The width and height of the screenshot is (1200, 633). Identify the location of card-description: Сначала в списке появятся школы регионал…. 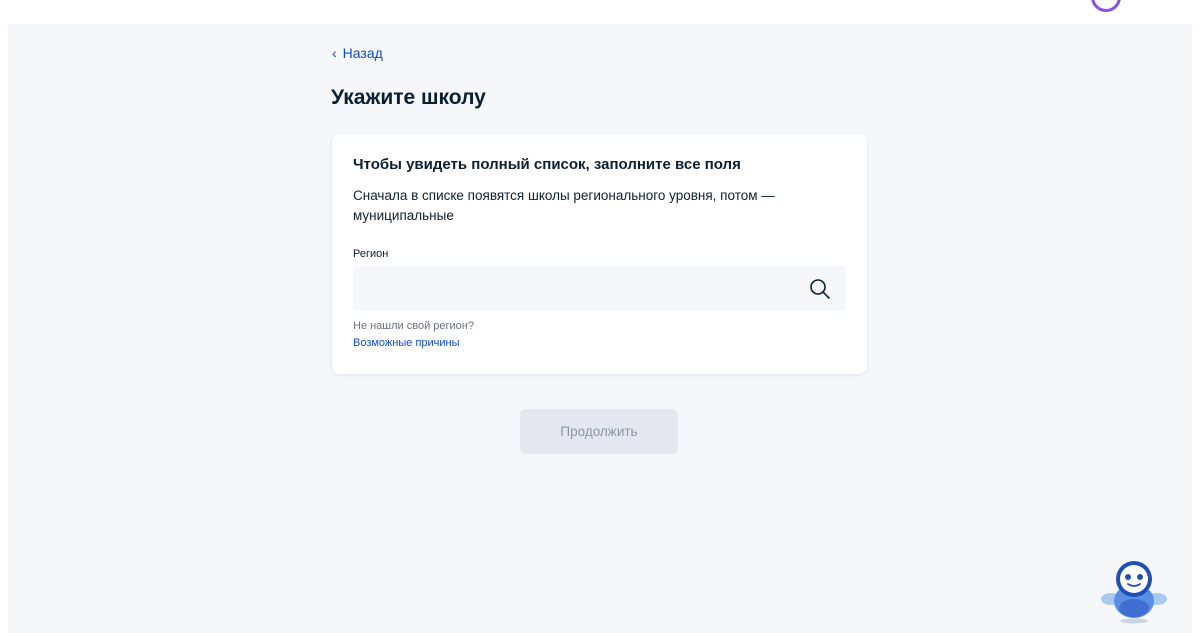
(564, 205).